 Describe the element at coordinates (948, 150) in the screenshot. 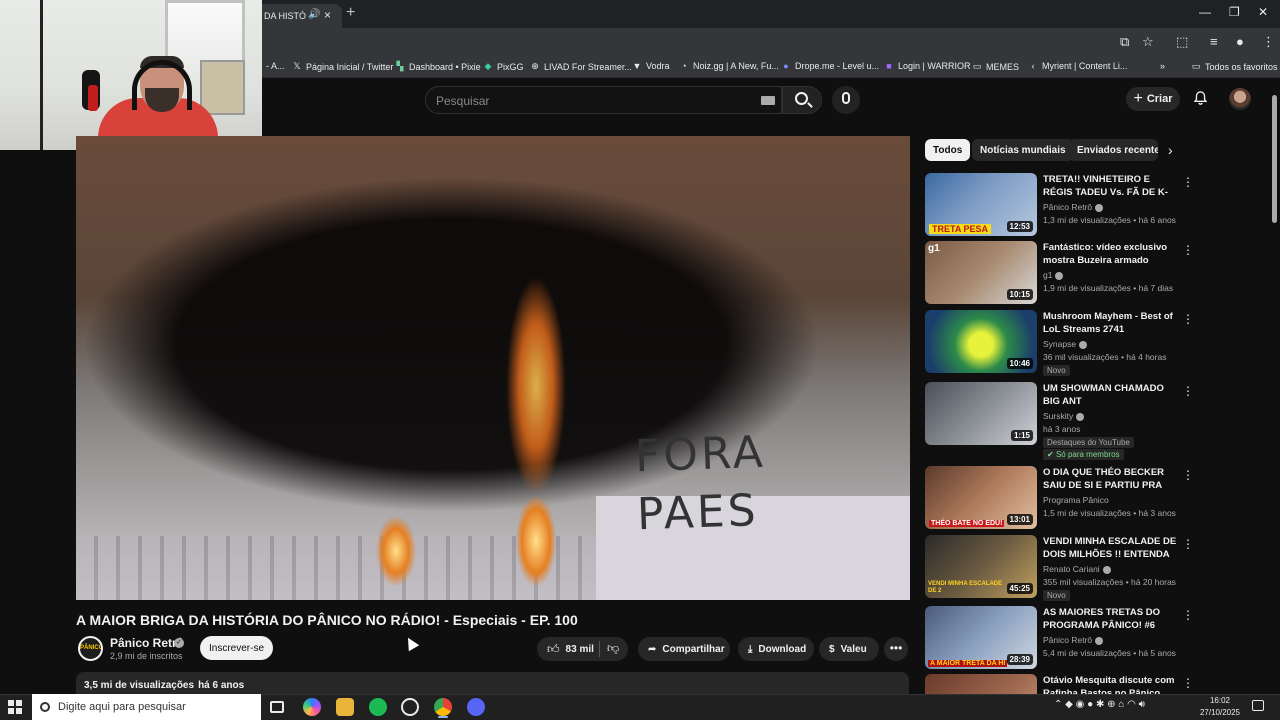

I see `chip-all: Todos` at that location.